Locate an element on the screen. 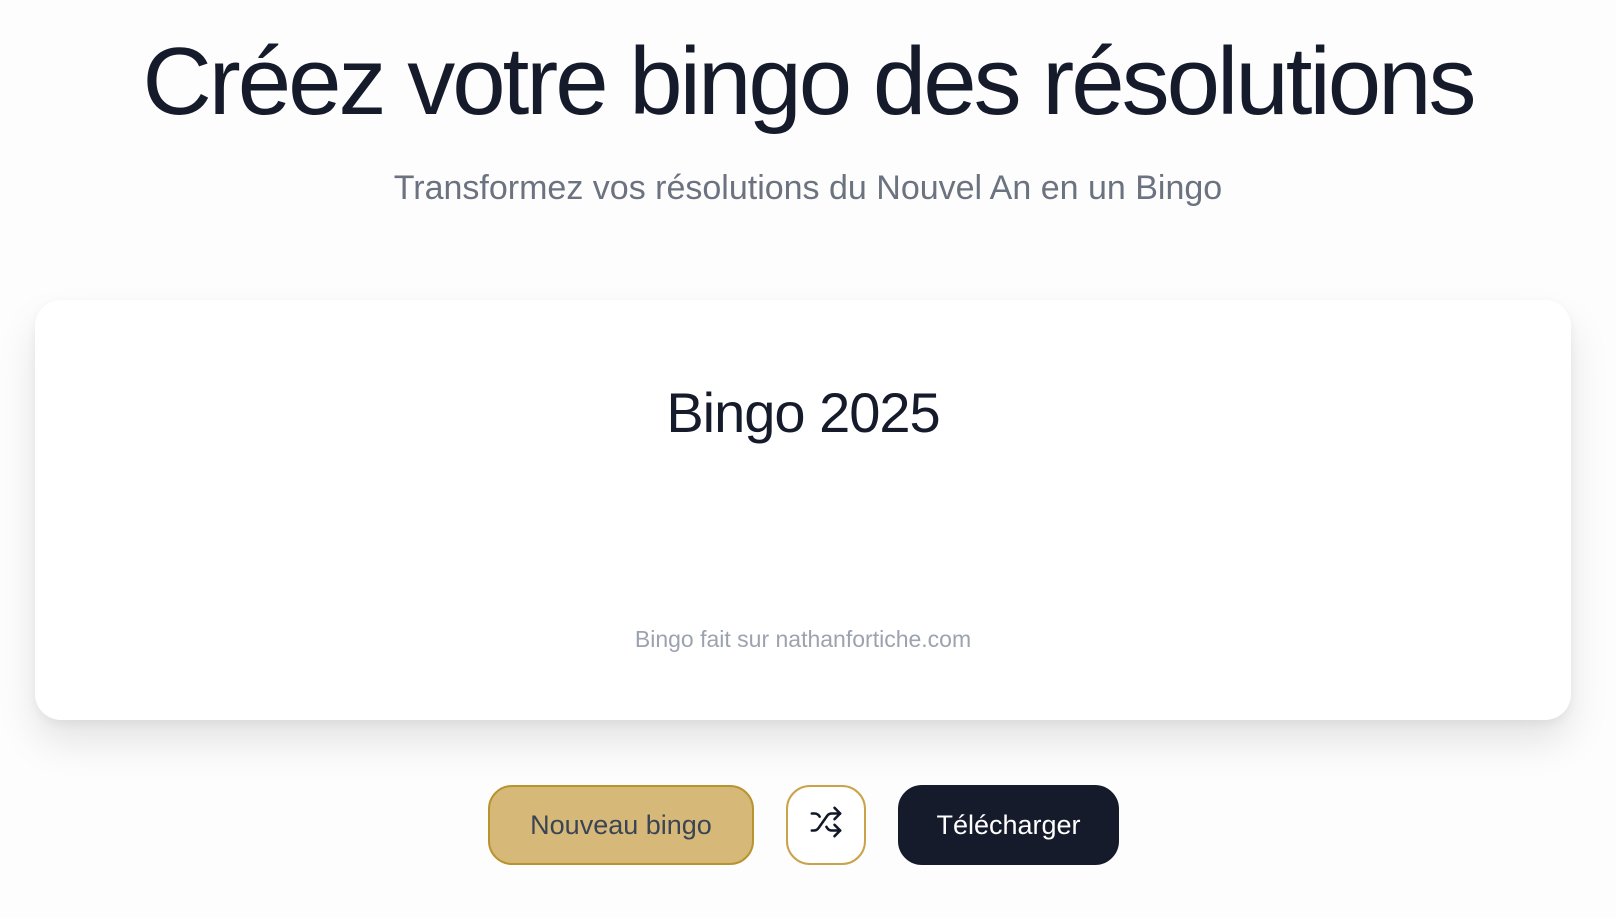 The height and width of the screenshot is (918, 1616). shuffle-icon is located at coordinates (826, 825).